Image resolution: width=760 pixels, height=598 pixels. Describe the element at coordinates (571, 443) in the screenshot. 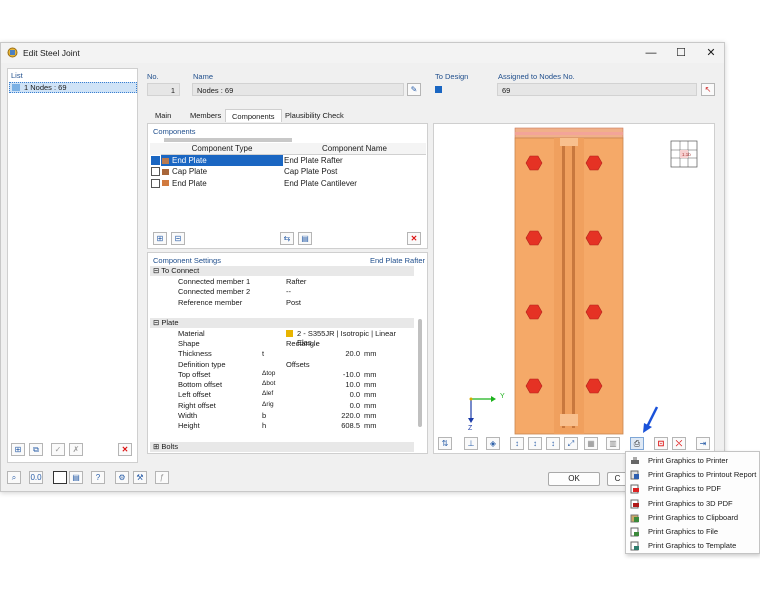

I see `view-iso-icon: ⤢` at that location.